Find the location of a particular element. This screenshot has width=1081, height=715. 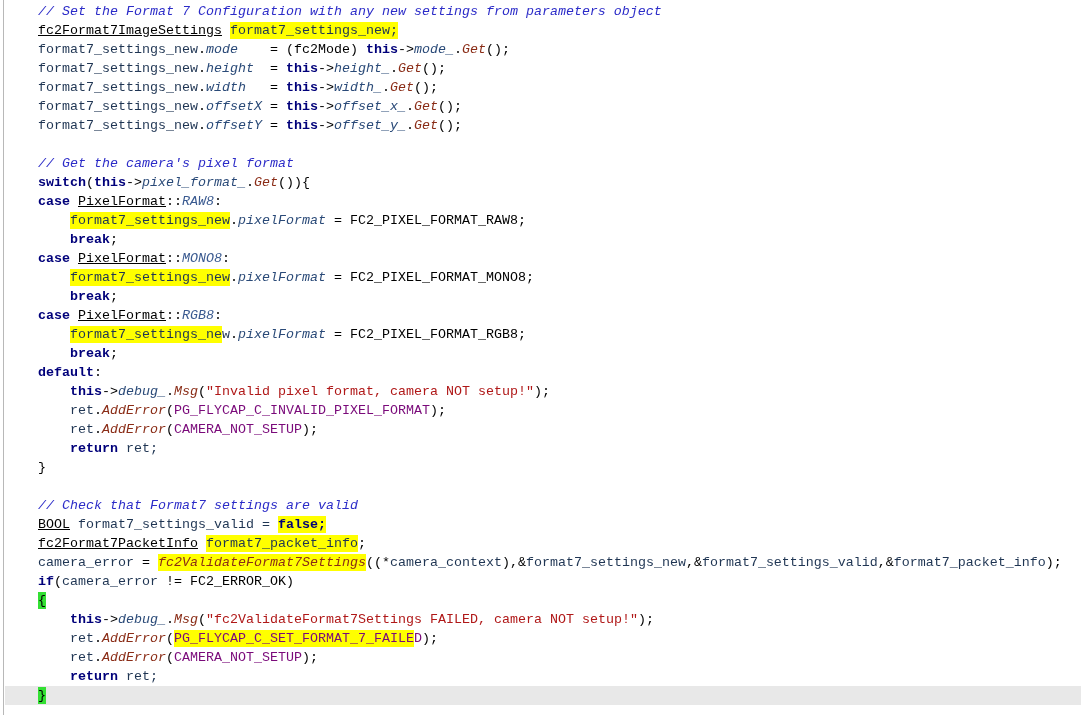

highlighted-code: format7_packet_info is located at coordinates (281, 543).